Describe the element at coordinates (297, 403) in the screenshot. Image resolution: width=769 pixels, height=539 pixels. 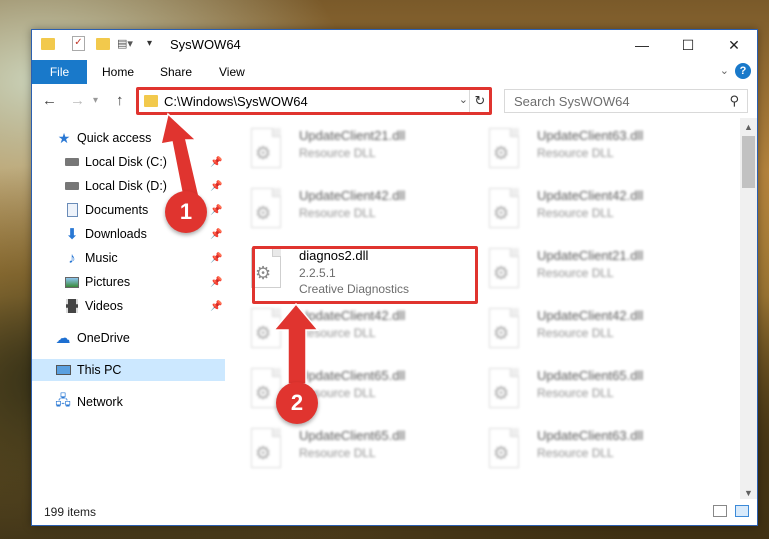
I see `step-2-badge: 2` at that location.